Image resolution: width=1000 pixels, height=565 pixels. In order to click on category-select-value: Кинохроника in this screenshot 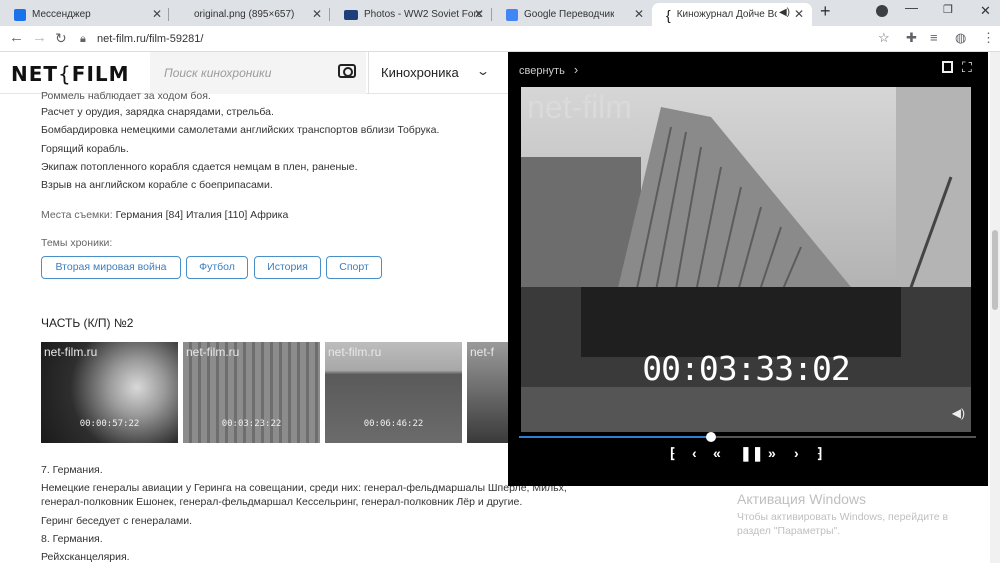, I will do `click(420, 72)`.